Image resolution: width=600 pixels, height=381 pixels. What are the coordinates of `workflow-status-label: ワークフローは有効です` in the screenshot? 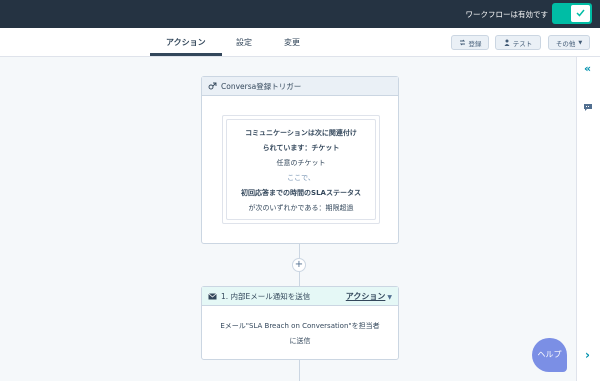 It's located at (507, 14).